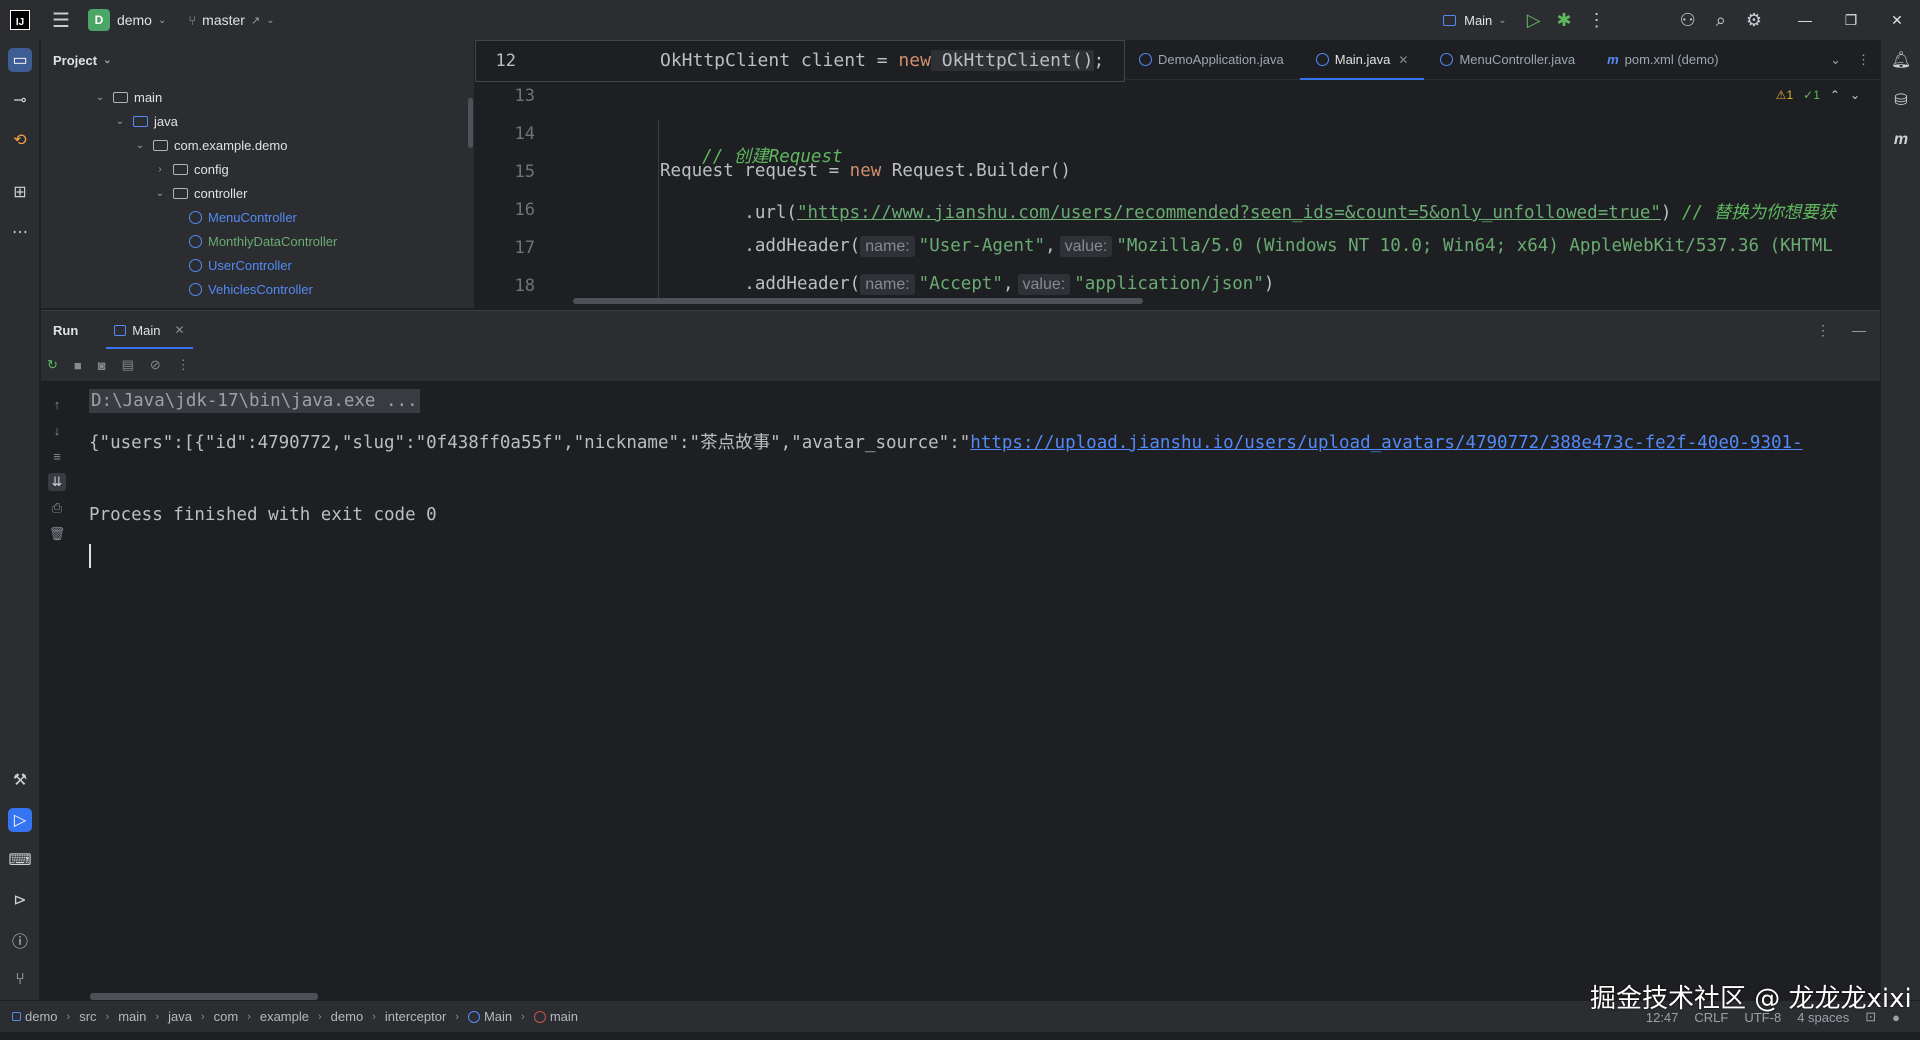  What do you see at coordinates (223, 20) in the screenshot?
I see `branch-name: master` at bounding box center [223, 20].